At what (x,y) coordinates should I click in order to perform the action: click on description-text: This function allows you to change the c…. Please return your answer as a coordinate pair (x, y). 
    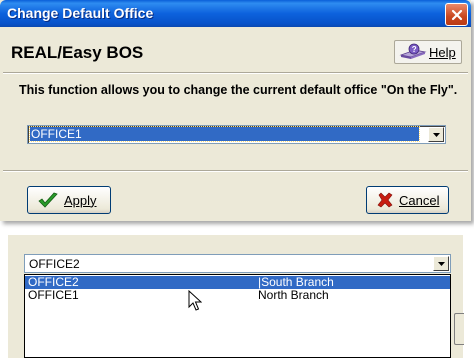
    Looking at the image, I should click on (238, 90).